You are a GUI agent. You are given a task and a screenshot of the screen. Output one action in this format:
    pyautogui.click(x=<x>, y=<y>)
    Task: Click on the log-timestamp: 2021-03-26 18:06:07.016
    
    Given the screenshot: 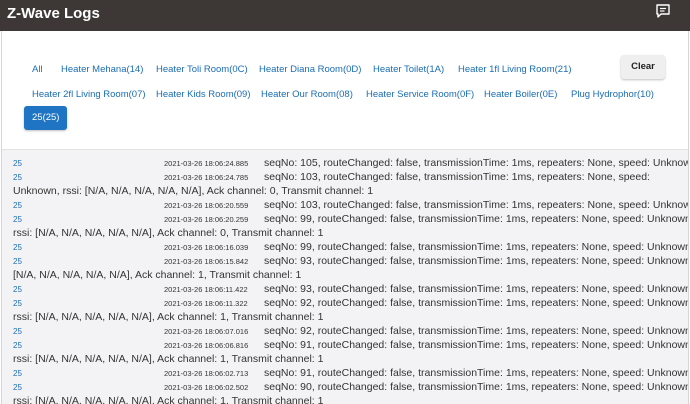 What is the action you would take?
    pyautogui.click(x=206, y=331)
    